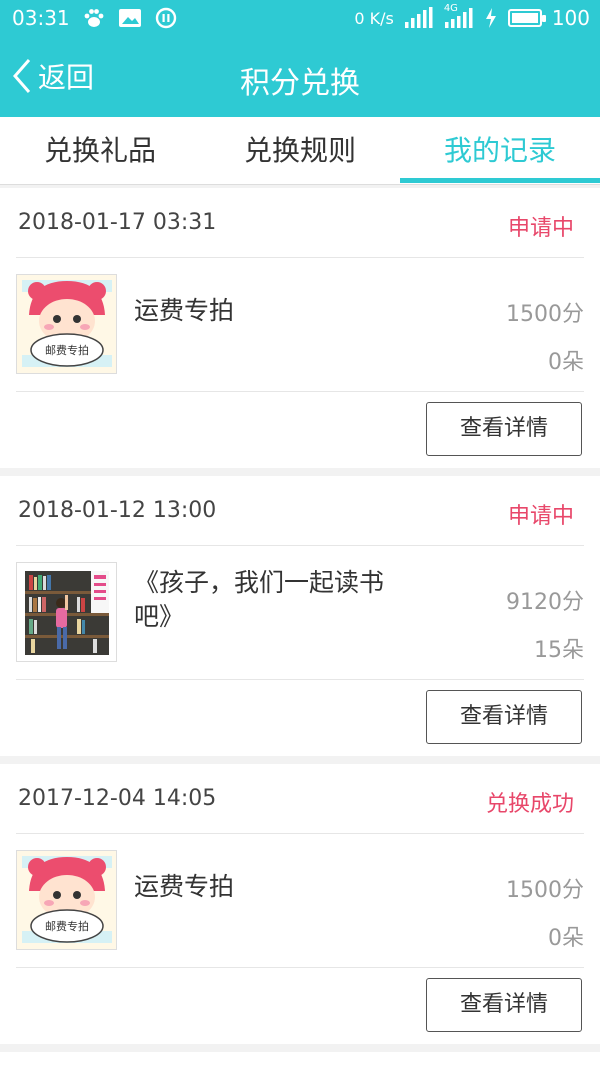 The width and height of the screenshot is (600, 1067). What do you see at coordinates (300, 511) in the screenshot?
I see `record-header: 2018-01-12 13:00 申请中` at bounding box center [300, 511].